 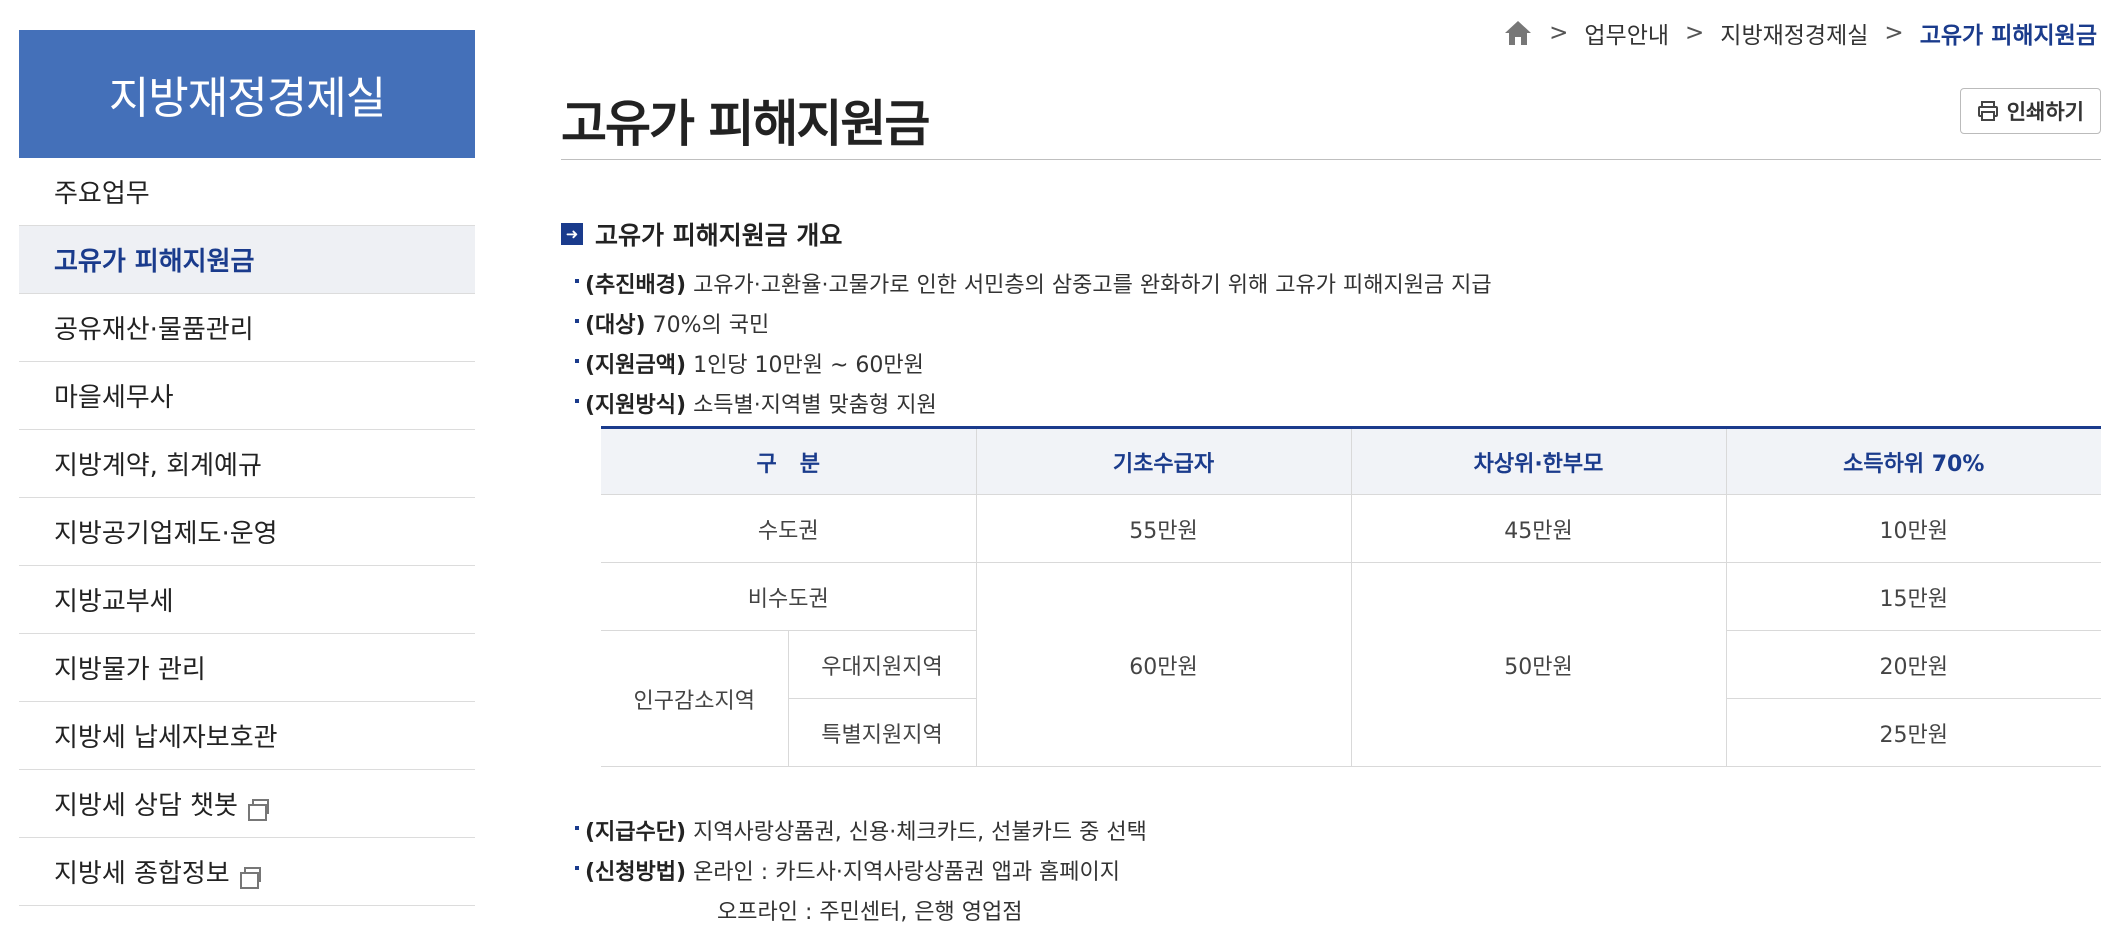 I want to click on sidebar-item-tax-chatbot: 지방세 상담 챗봇, so click(x=247, y=804).